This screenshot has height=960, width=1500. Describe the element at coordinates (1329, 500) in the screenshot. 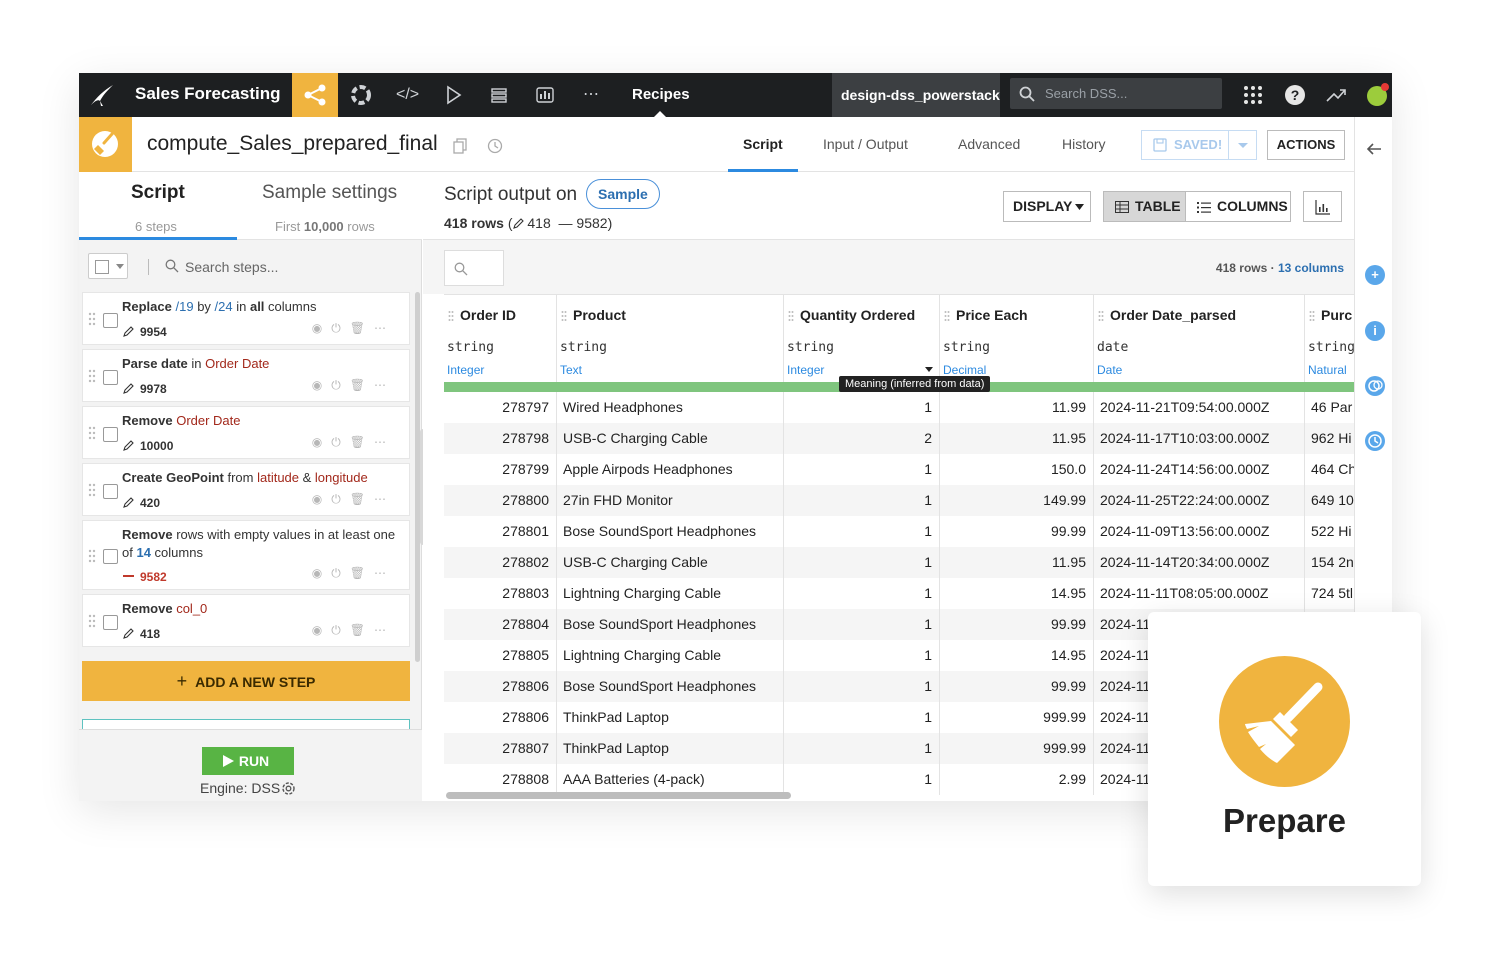

I see `table-cell: 649 10` at that location.